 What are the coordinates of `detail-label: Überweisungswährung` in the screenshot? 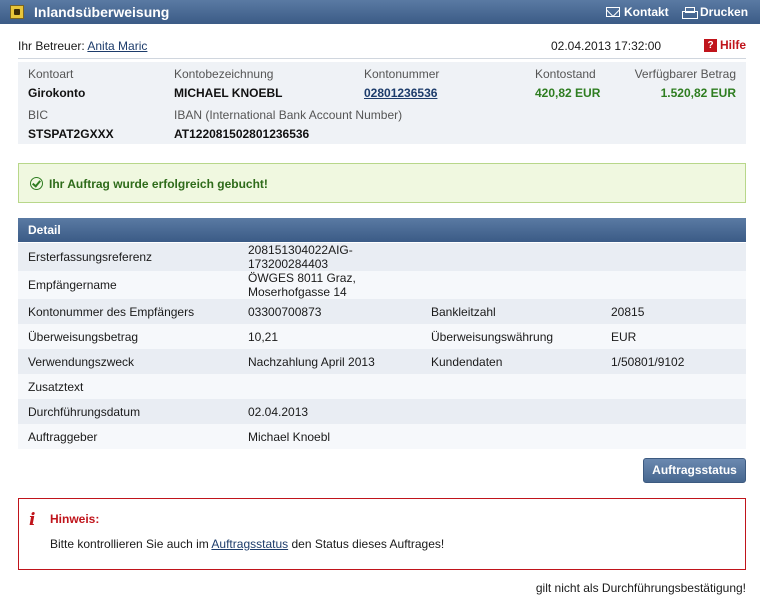 It's located at (511, 336).